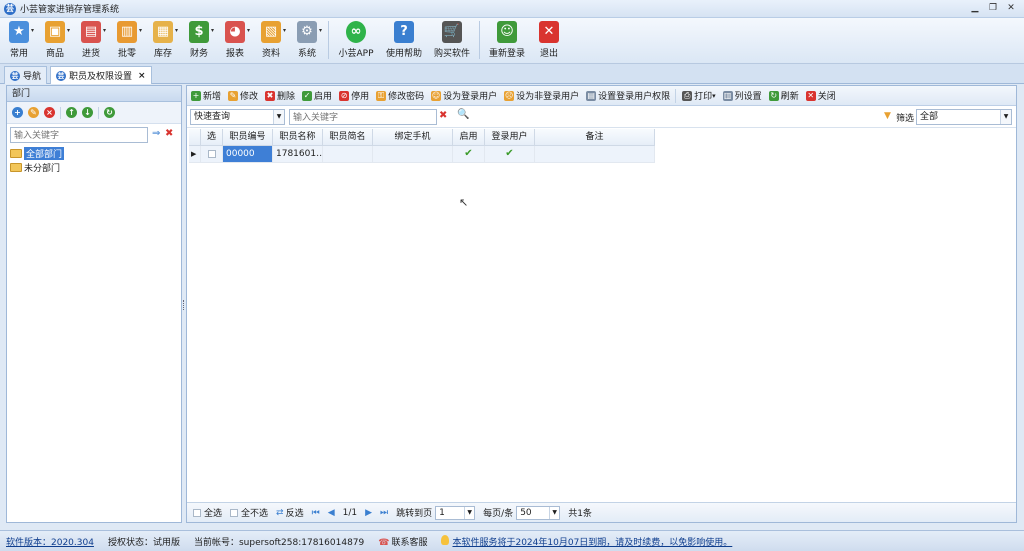  I want to click on toolbar-button-refresh: ↻ 刷新, so click(783, 95).